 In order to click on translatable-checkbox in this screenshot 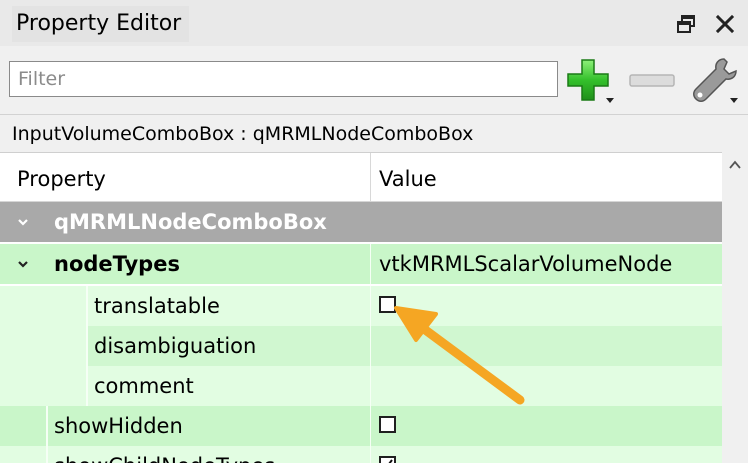, I will do `click(387, 304)`.